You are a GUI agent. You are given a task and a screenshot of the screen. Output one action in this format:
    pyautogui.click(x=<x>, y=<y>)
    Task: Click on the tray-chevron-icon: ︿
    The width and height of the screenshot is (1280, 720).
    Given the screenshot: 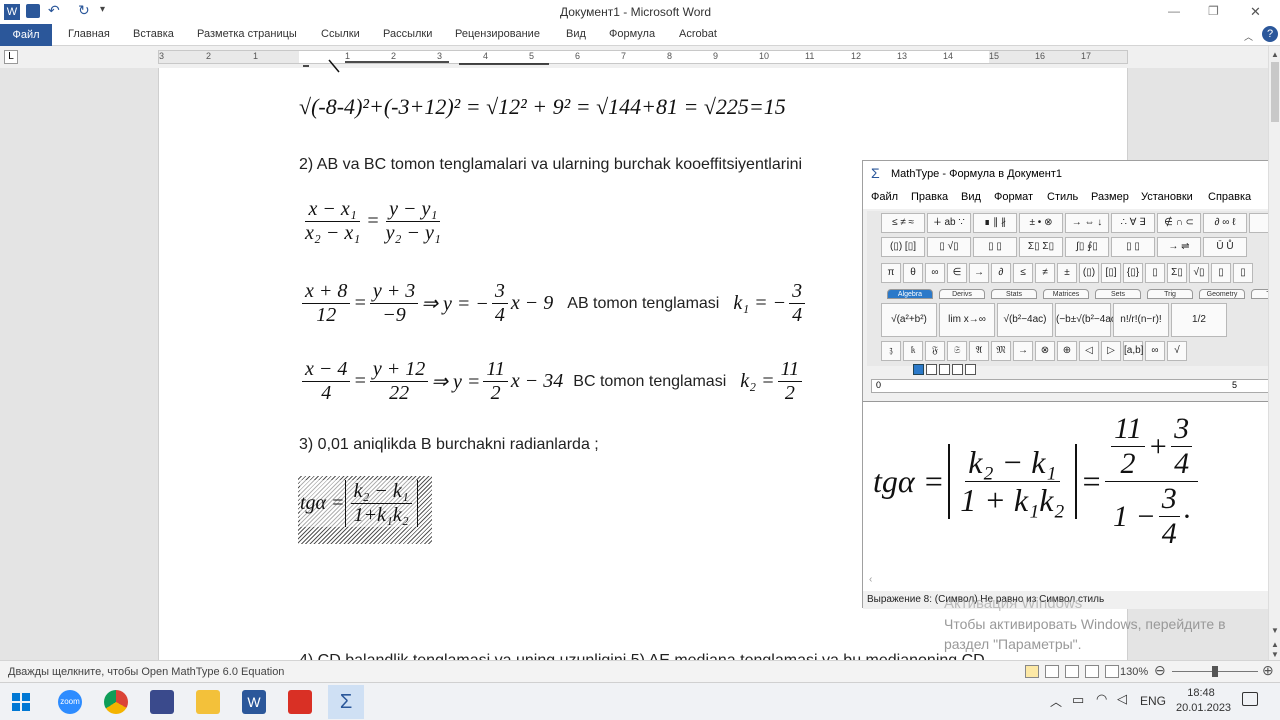 What is the action you would take?
    pyautogui.click(x=1056, y=701)
    